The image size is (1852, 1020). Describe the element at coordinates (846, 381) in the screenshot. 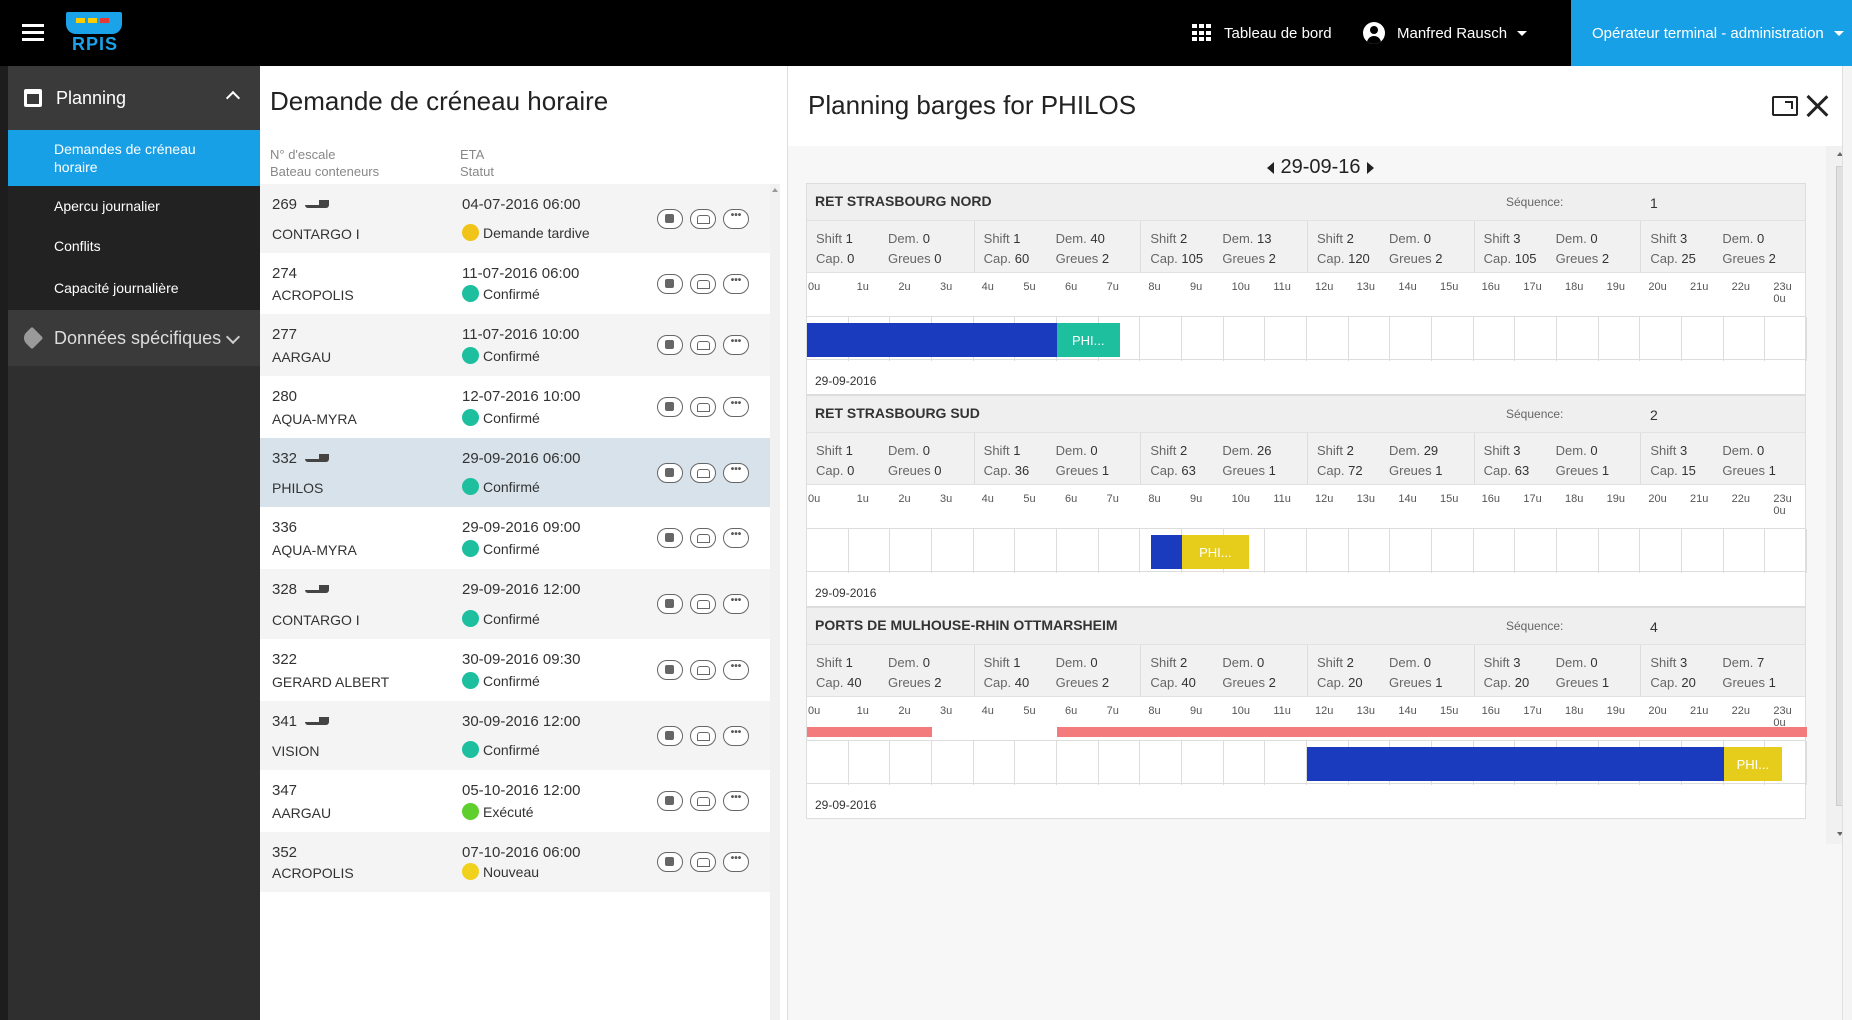

I see `terminal-date: 29-09-2016` at that location.